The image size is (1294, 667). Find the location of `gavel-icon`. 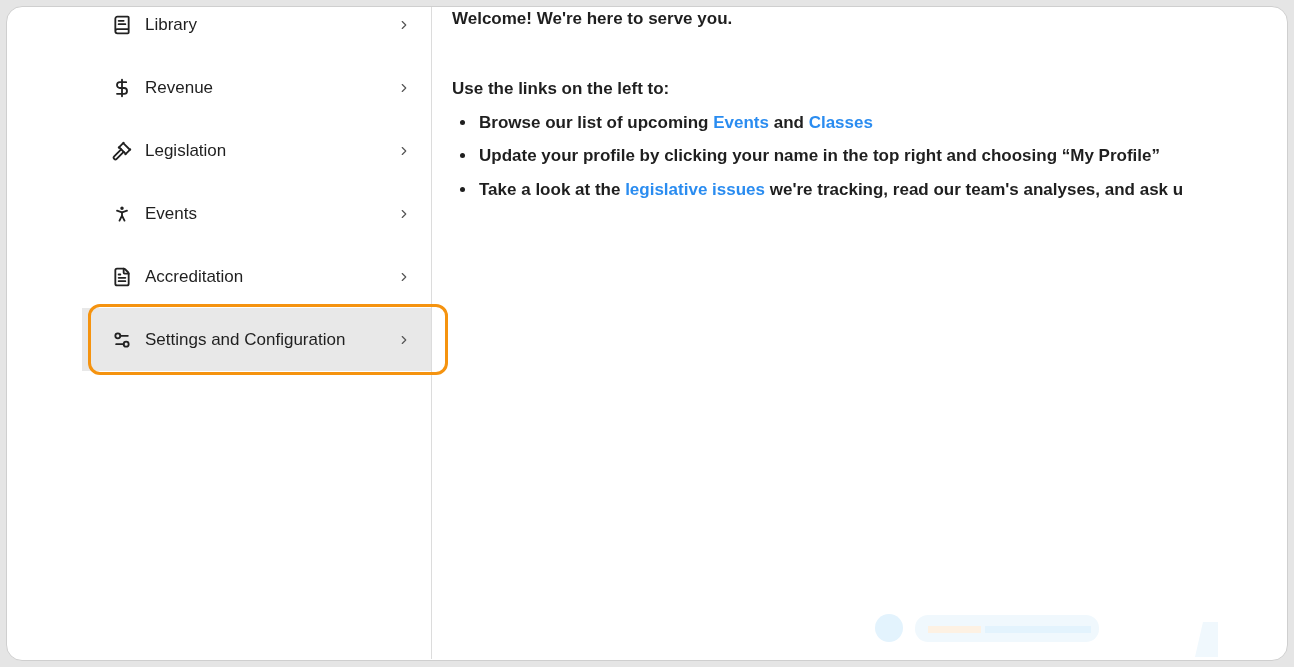

gavel-icon is located at coordinates (122, 150).